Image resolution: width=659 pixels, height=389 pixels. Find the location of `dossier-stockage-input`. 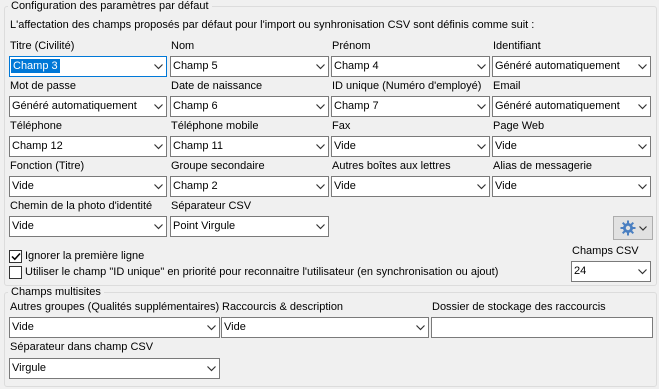

dossier-stockage-input is located at coordinates (542, 327).